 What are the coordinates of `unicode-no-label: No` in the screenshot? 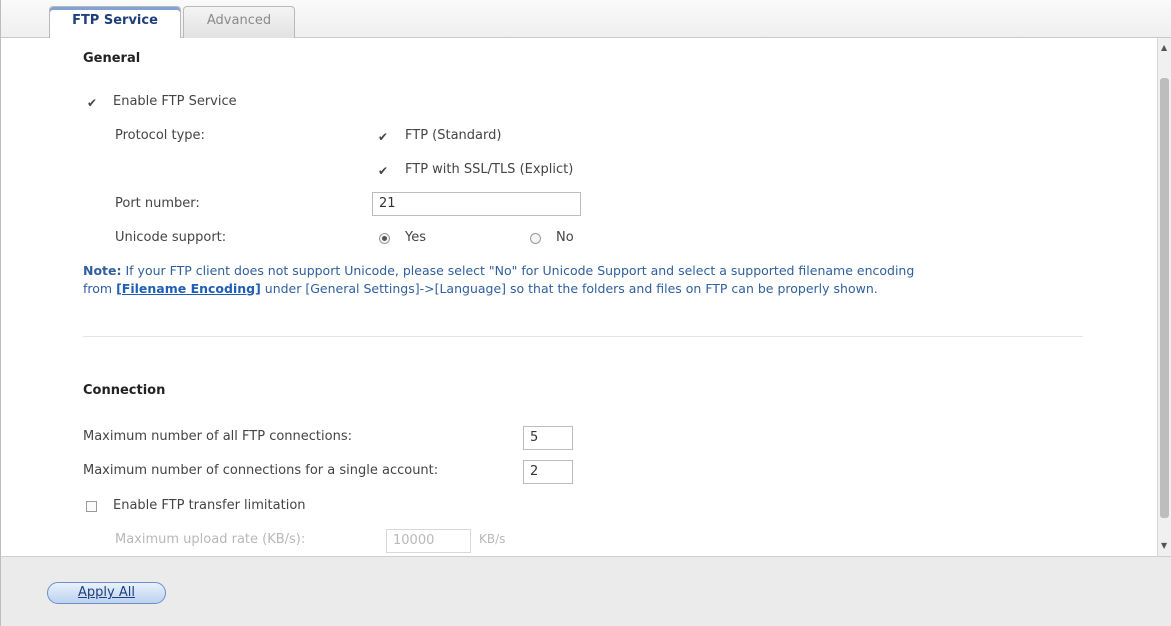 It's located at (565, 237).